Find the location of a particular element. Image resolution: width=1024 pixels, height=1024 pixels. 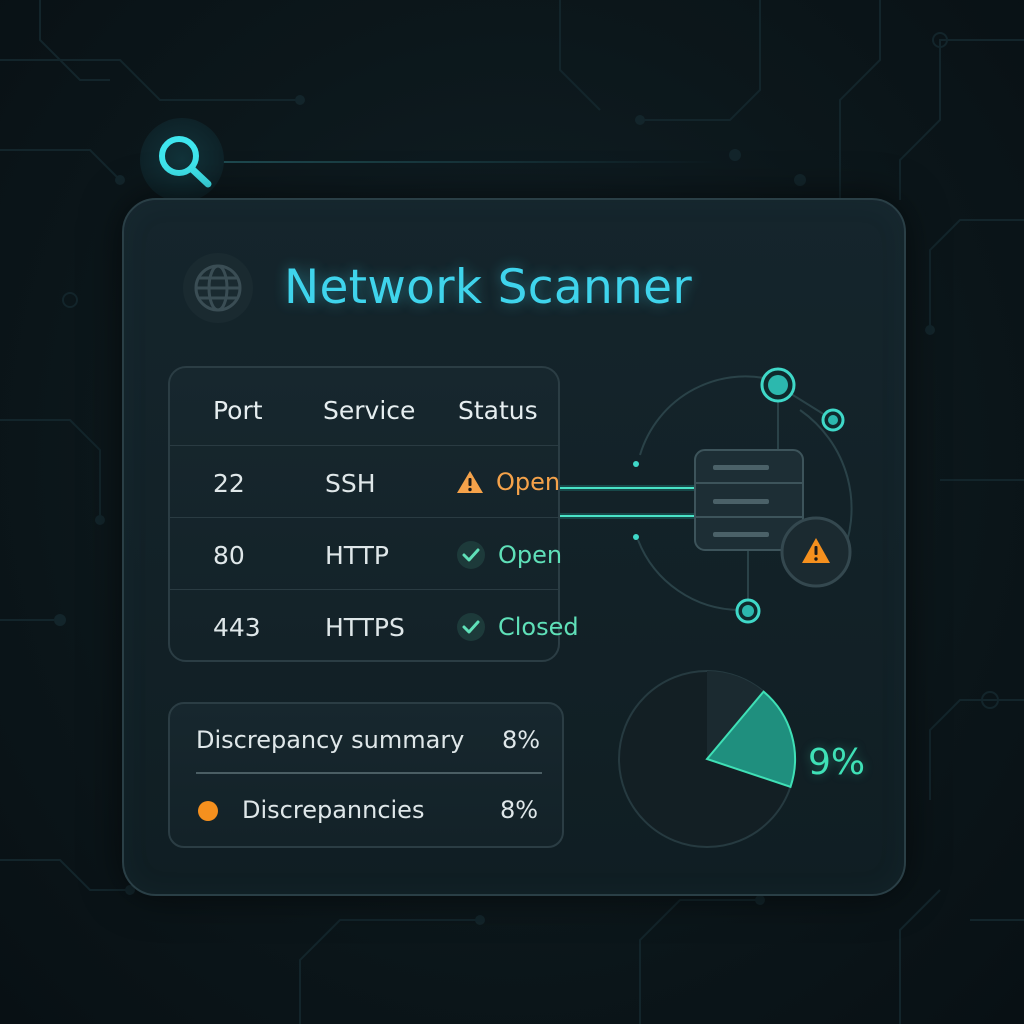

globe-icon is located at coordinates (218, 288).